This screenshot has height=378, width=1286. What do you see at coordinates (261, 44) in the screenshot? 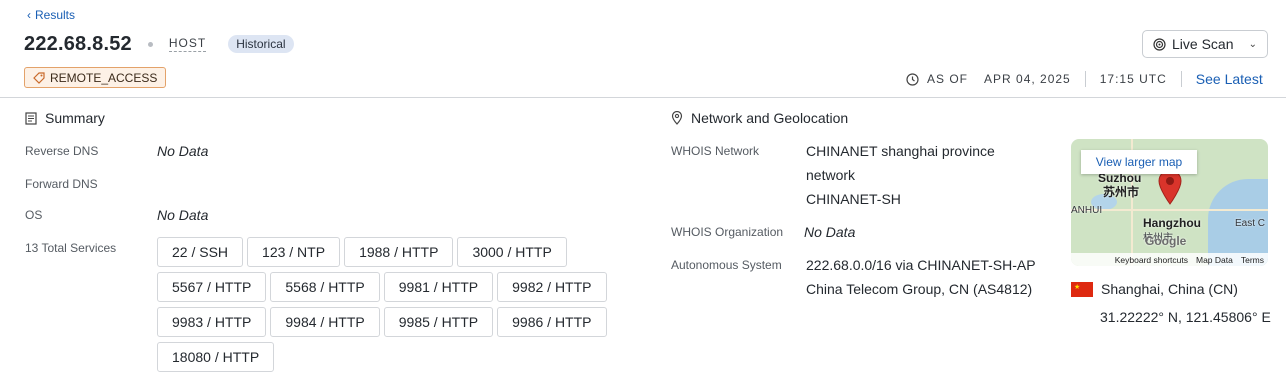
I see `historical-badge: Historical` at bounding box center [261, 44].